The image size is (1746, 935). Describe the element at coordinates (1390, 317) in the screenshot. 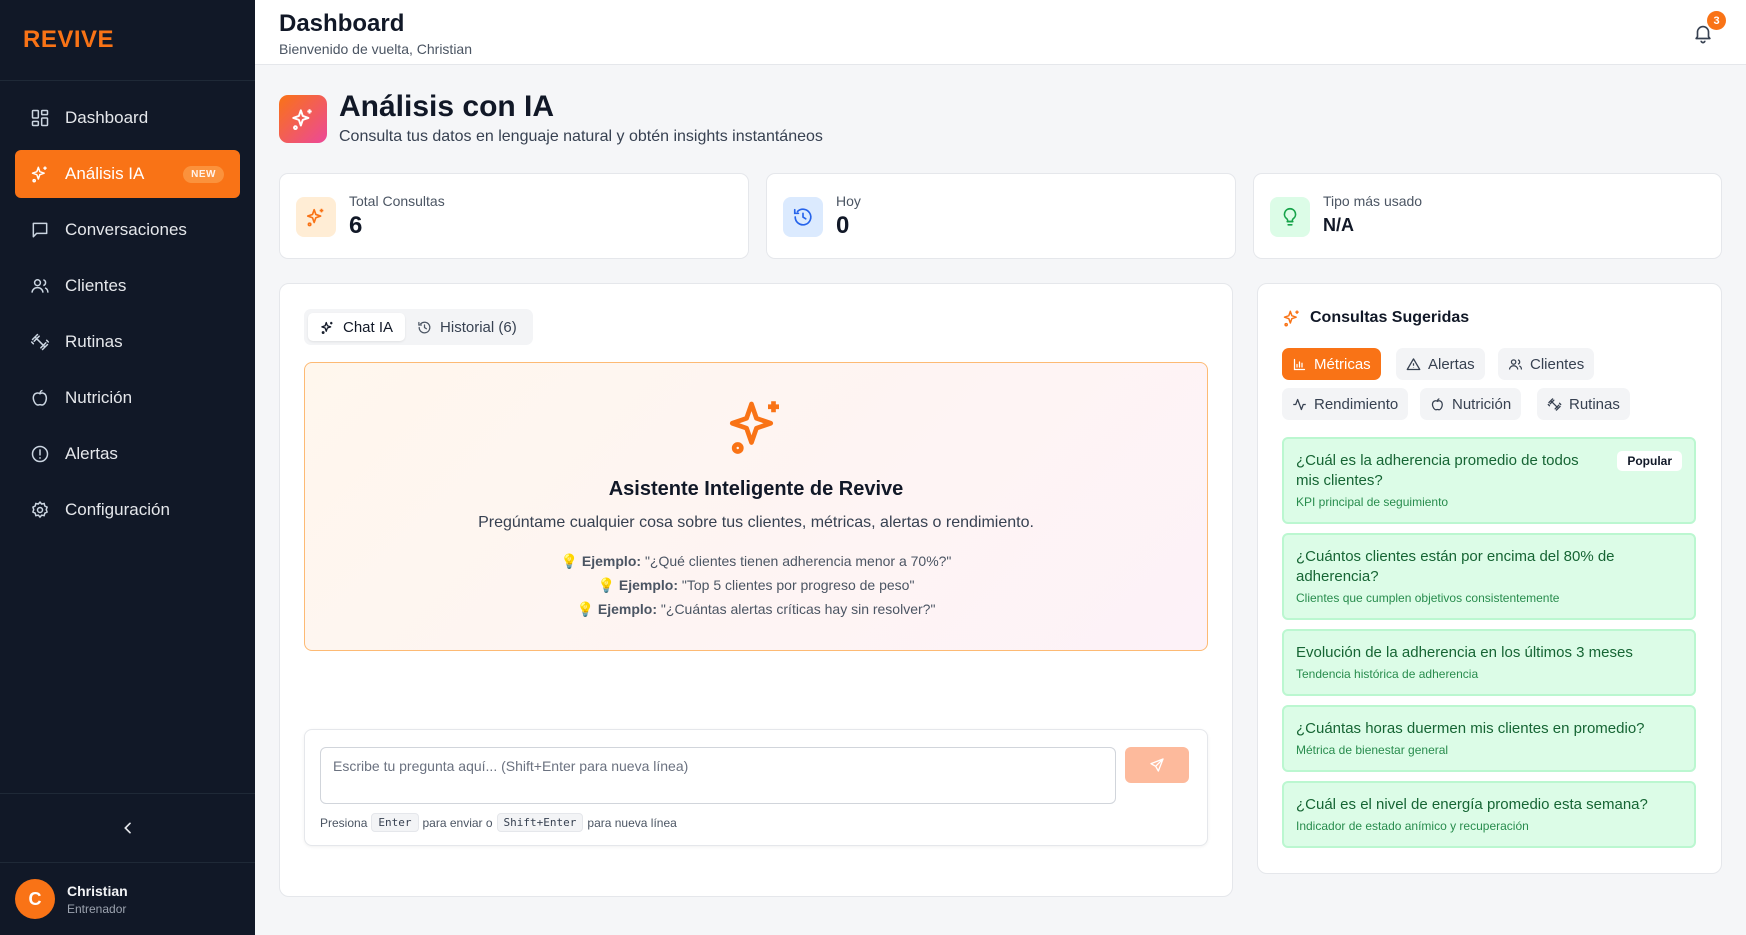

I see `suggestions-title-text: Consultas Sugeridas` at that location.